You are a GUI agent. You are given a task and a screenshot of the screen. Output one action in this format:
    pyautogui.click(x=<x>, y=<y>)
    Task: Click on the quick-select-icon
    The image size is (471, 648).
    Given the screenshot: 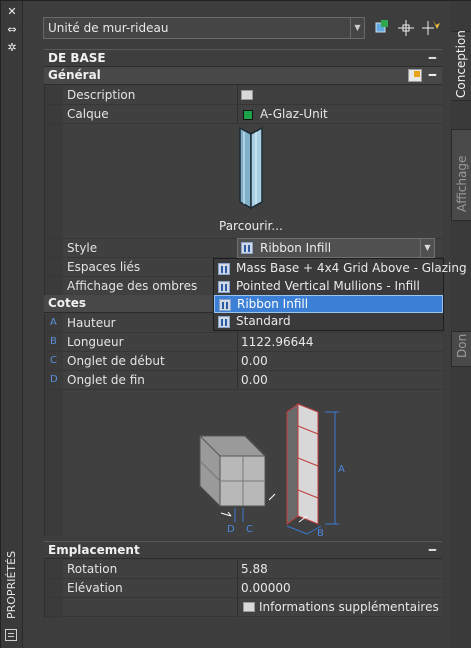 What is the action you would take?
    pyautogui.click(x=431, y=28)
    